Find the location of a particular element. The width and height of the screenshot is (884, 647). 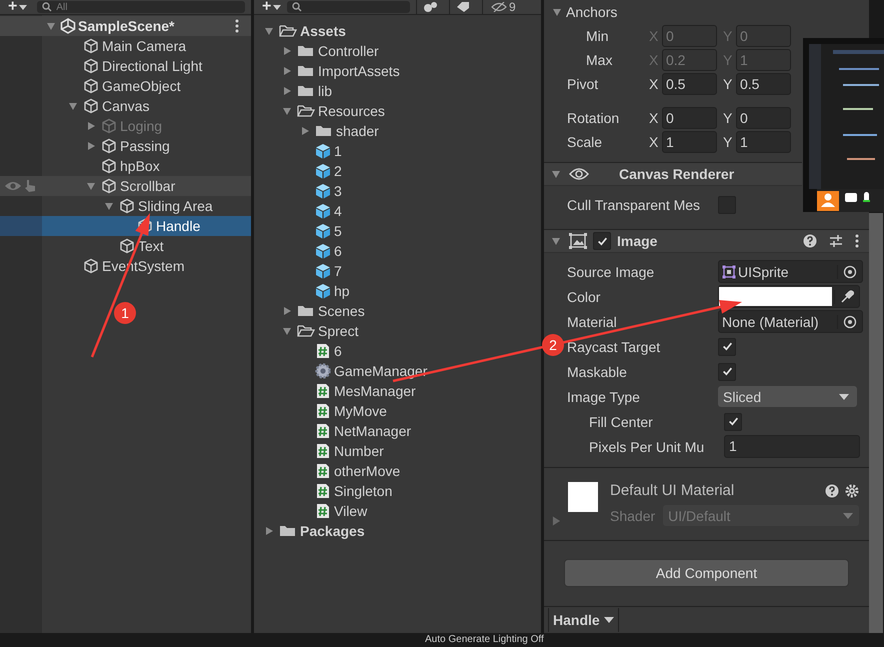

hierarchy-item: Sliding Area is located at coordinates (125, 206).